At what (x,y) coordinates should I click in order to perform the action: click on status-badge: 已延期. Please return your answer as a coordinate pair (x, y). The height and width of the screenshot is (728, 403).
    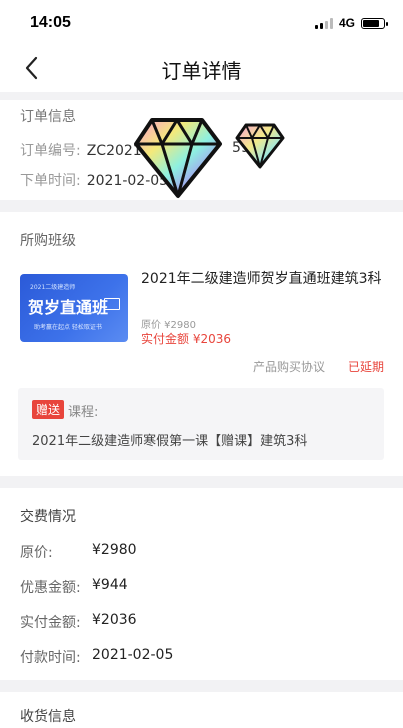
    Looking at the image, I should click on (366, 367).